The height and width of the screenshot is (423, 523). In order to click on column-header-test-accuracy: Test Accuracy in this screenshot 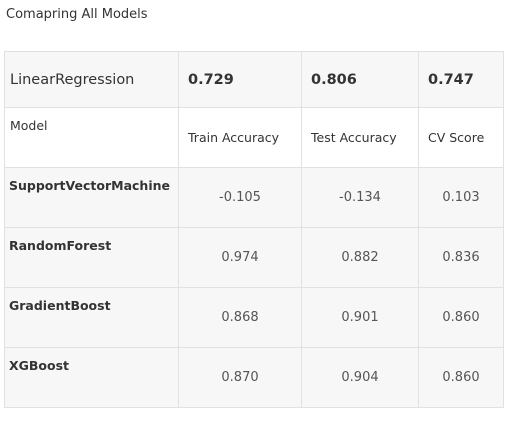, I will do `click(360, 137)`.